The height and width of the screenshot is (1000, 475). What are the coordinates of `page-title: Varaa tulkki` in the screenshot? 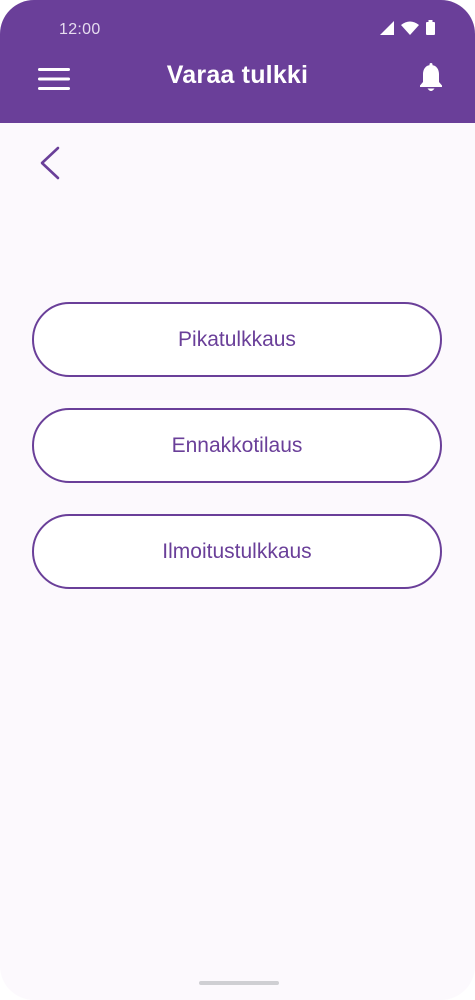 It's located at (237, 75).